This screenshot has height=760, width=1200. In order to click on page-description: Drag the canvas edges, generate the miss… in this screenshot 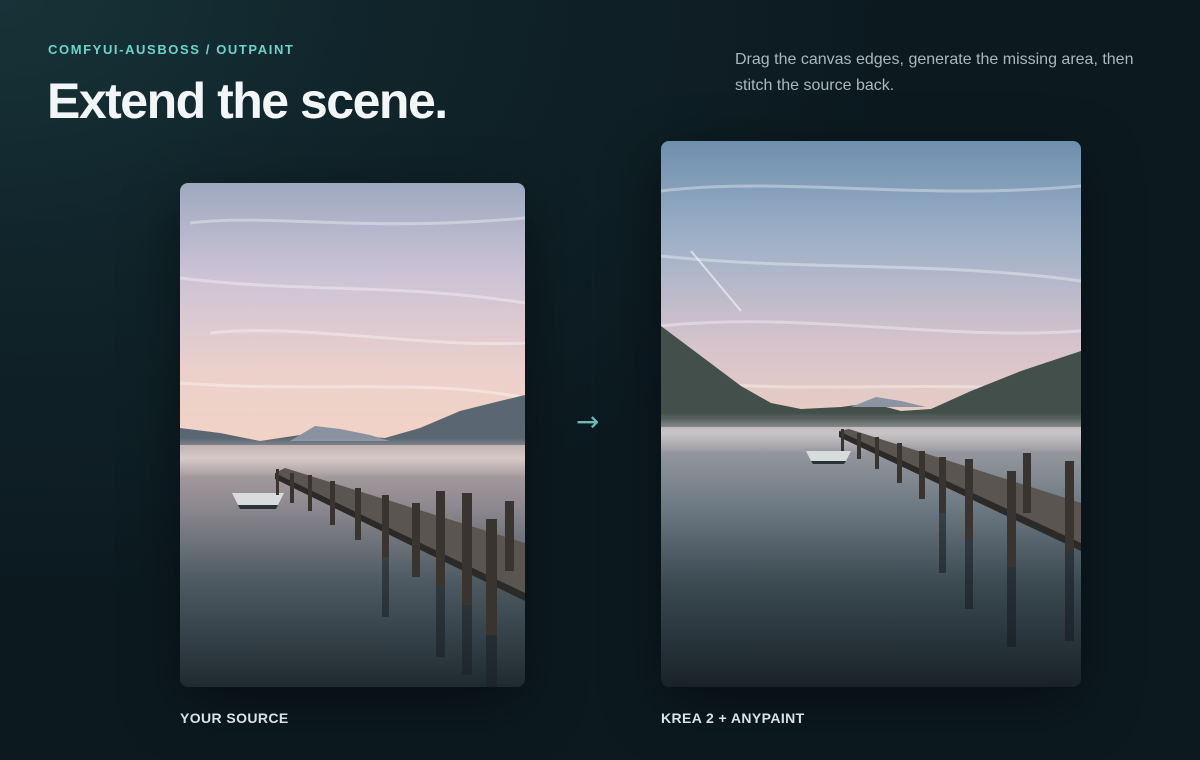, I will do `click(934, 72)`.